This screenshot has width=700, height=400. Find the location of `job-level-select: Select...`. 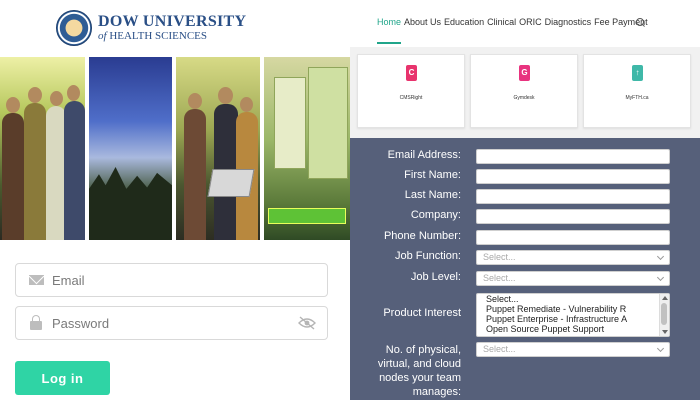

job-level-select: Select... is located at coordinates (573, 278).